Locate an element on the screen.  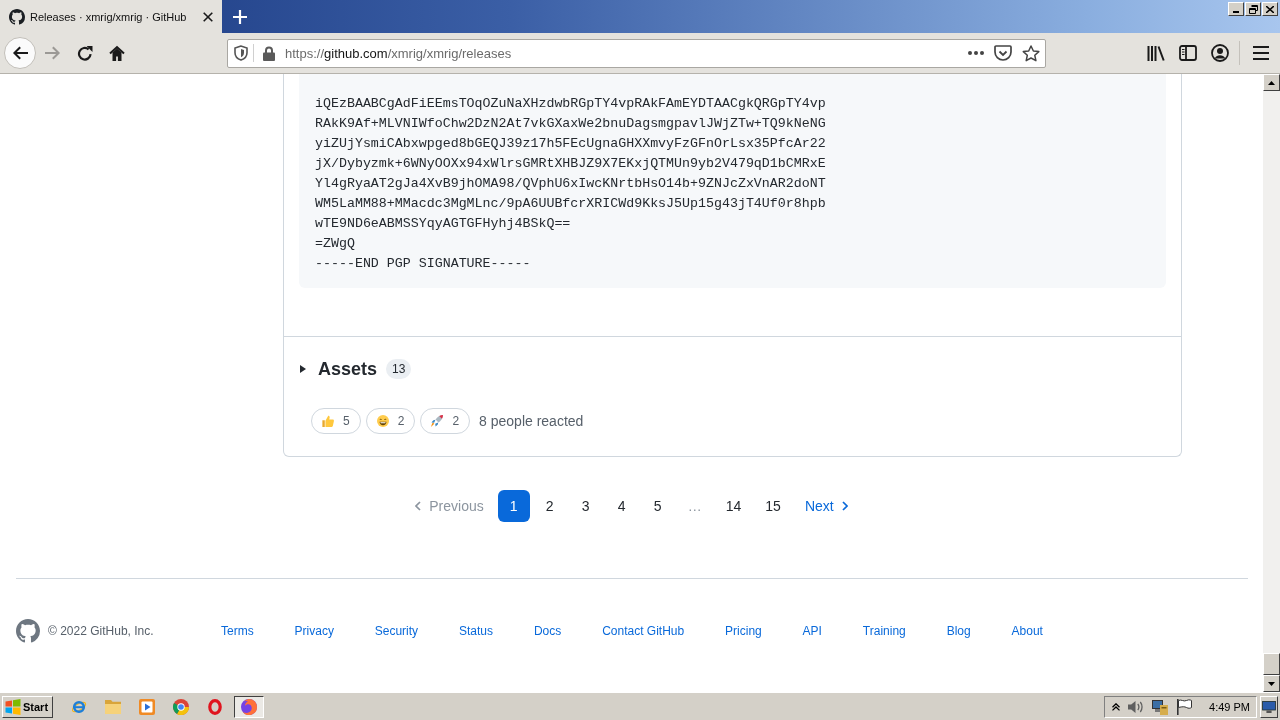
footer-link: Contact GitHub is located at coordinates (643, 631).